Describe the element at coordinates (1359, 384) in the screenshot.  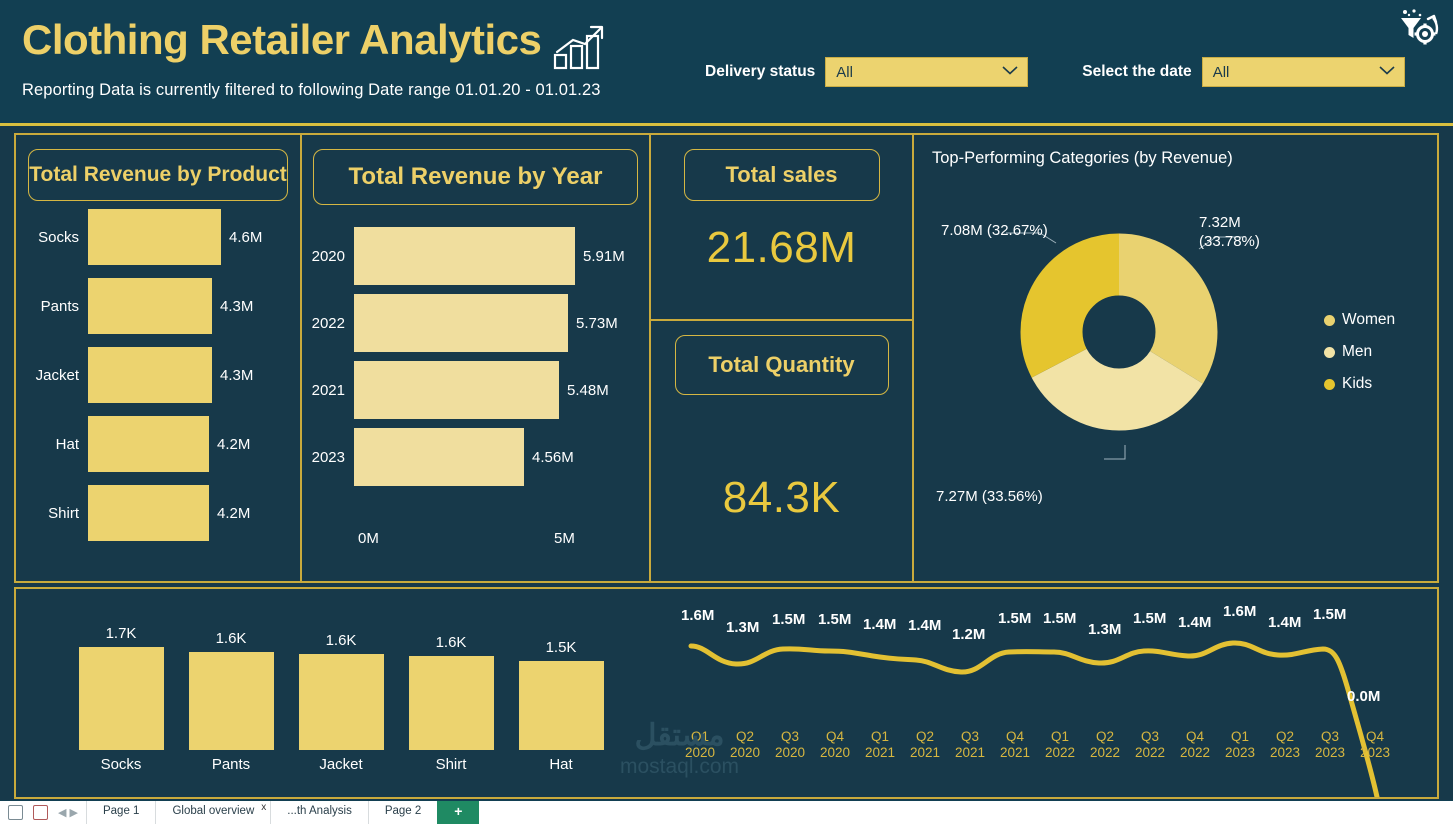
I see `legend-item-kids: Kids` at that location.